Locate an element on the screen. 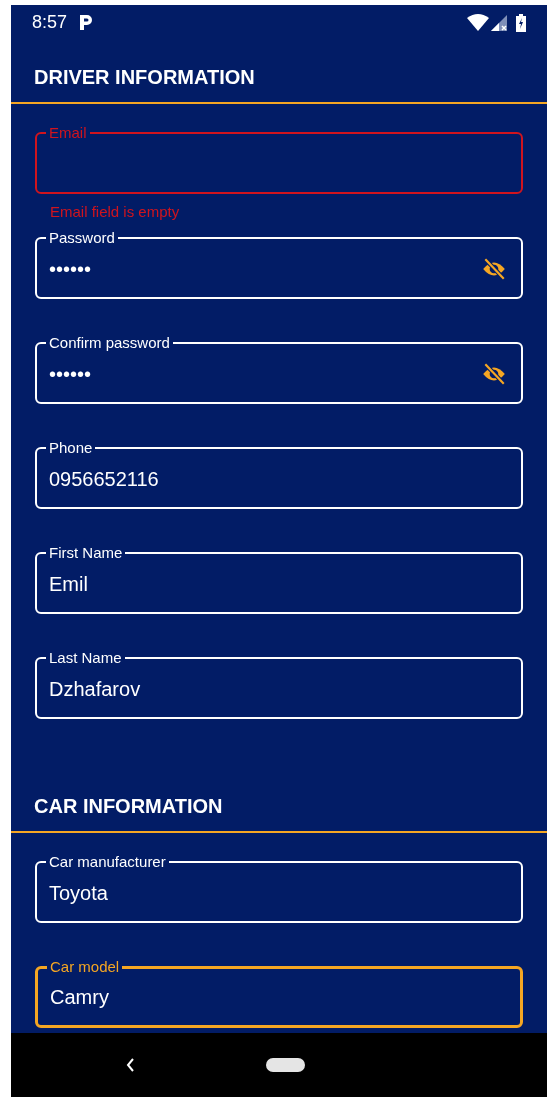  back-icon is located at coordinates (130, 1065).